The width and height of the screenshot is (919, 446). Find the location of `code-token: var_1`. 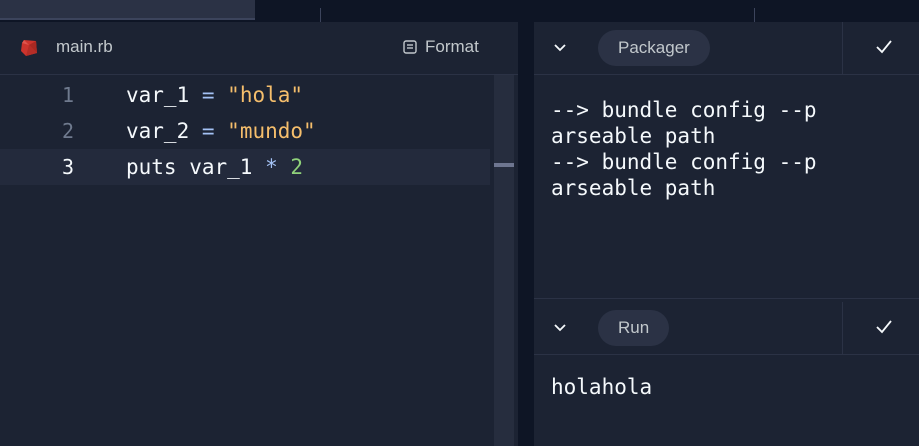

code-token: var_1 is located at coordinates (164, 95).